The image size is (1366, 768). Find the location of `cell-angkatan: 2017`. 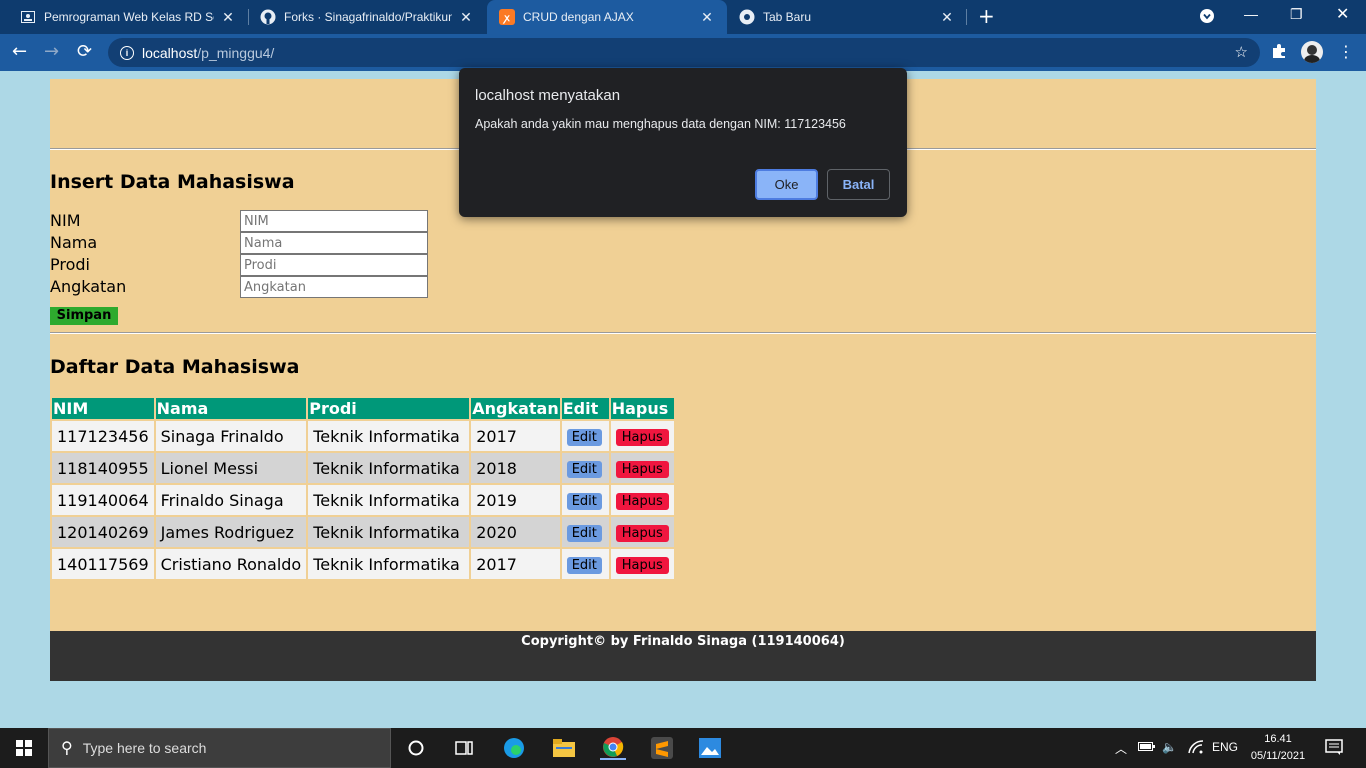

cell-angkatan: 2017 is located at coordinates (515, 564).